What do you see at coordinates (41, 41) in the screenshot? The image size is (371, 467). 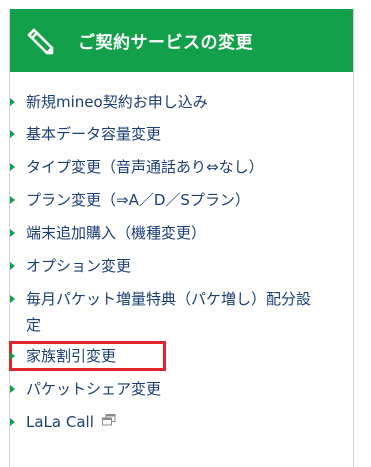 I see `pencil-edit-icon` at bounding box center [41, 41].